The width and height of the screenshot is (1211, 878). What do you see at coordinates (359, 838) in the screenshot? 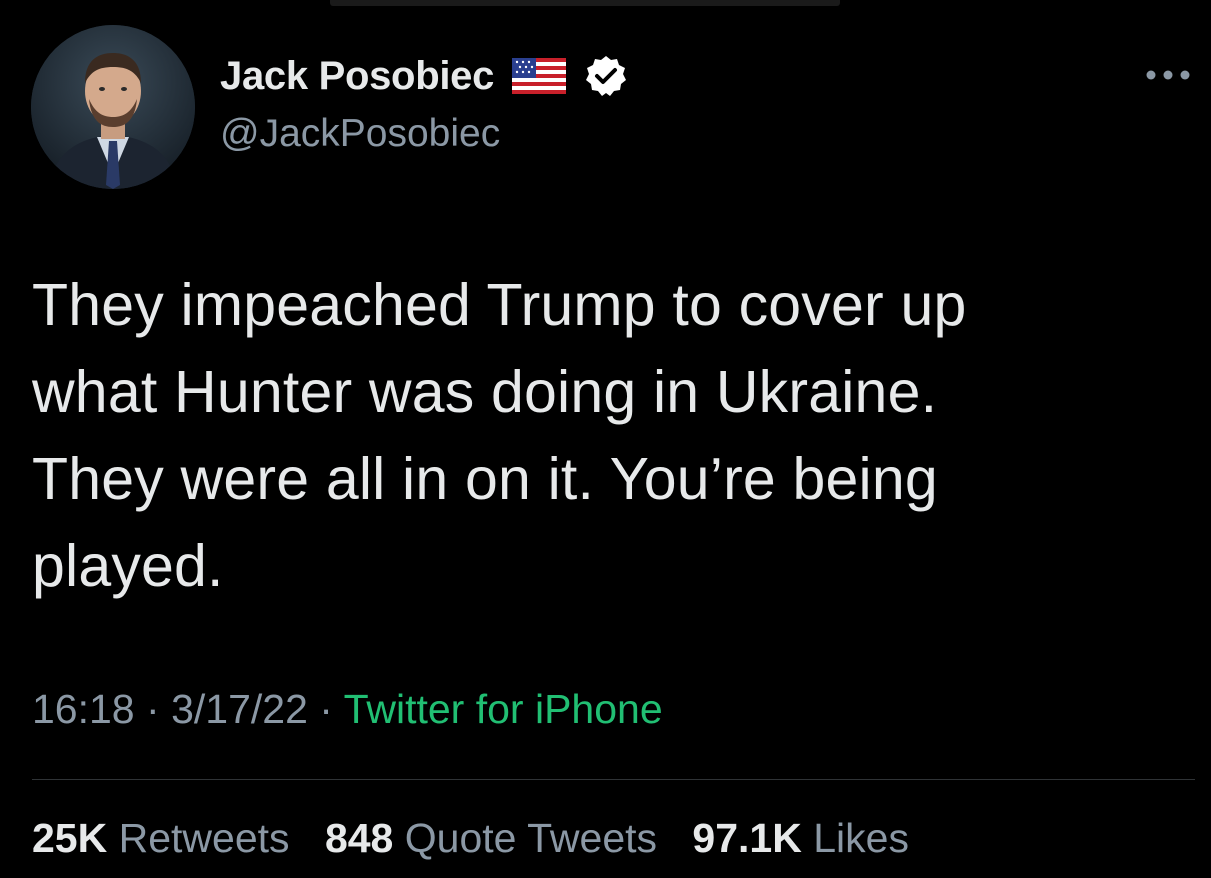
I see `quote-tweets-count: 848` at bounding box center [359, 838].